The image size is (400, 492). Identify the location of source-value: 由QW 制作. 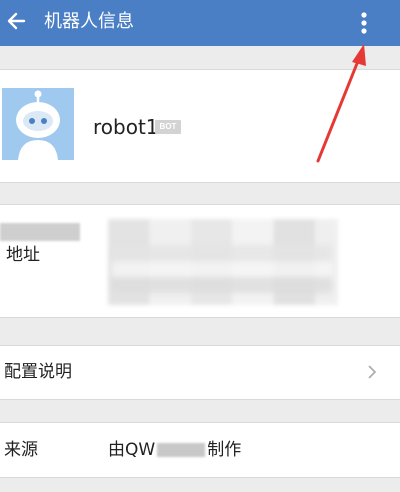
(174, 450).